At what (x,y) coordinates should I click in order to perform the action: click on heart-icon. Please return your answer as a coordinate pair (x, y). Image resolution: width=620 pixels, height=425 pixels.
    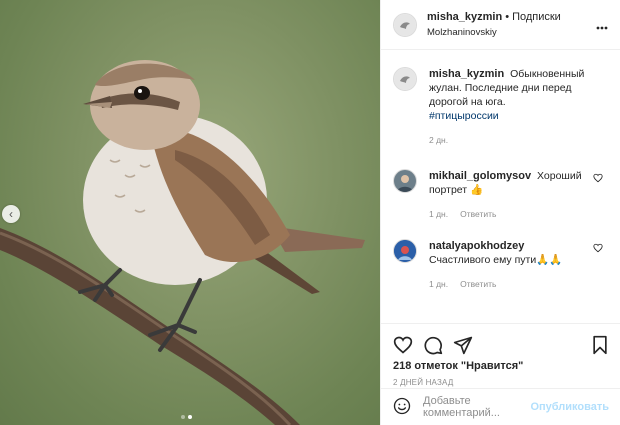
    Looking at the image, I should click on (403, 346).